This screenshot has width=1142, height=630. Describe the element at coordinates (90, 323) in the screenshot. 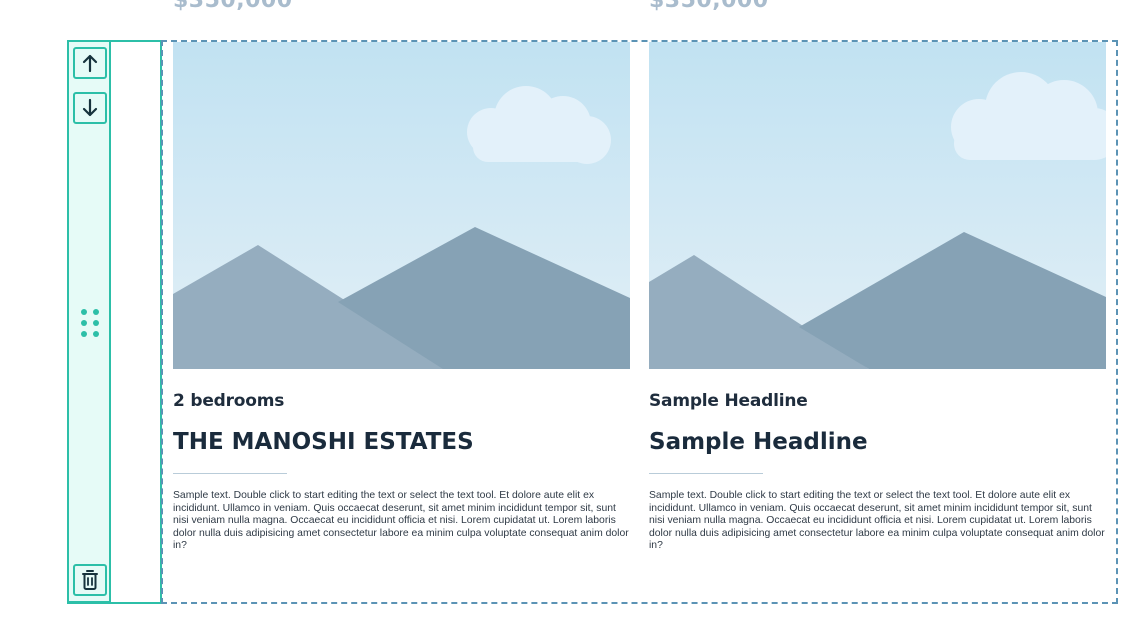

I see `drag-handle` at that location.